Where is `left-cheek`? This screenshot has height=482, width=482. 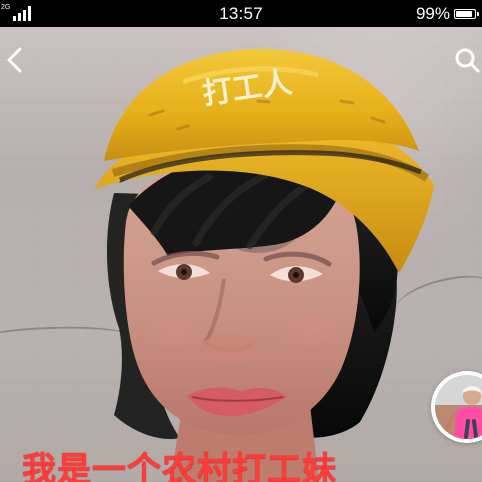
left-cheek is located at coordinates (174, 331).